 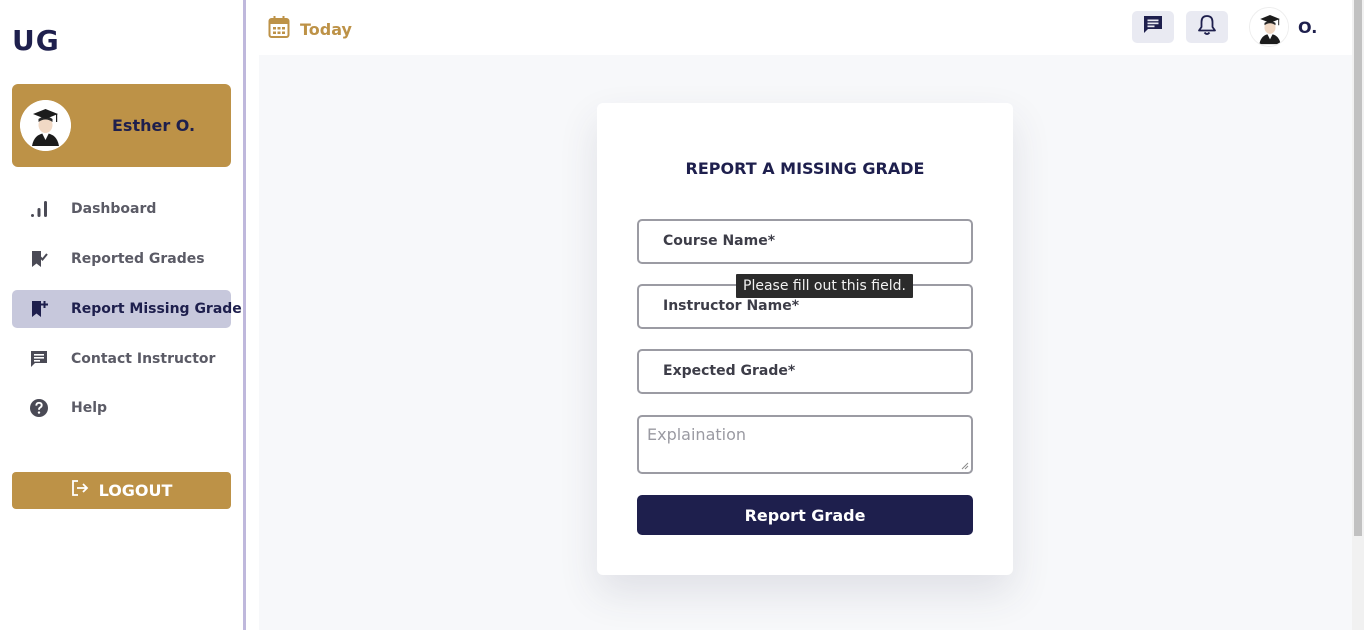 I want to click on messages-button, so click(x=1153, y=27).